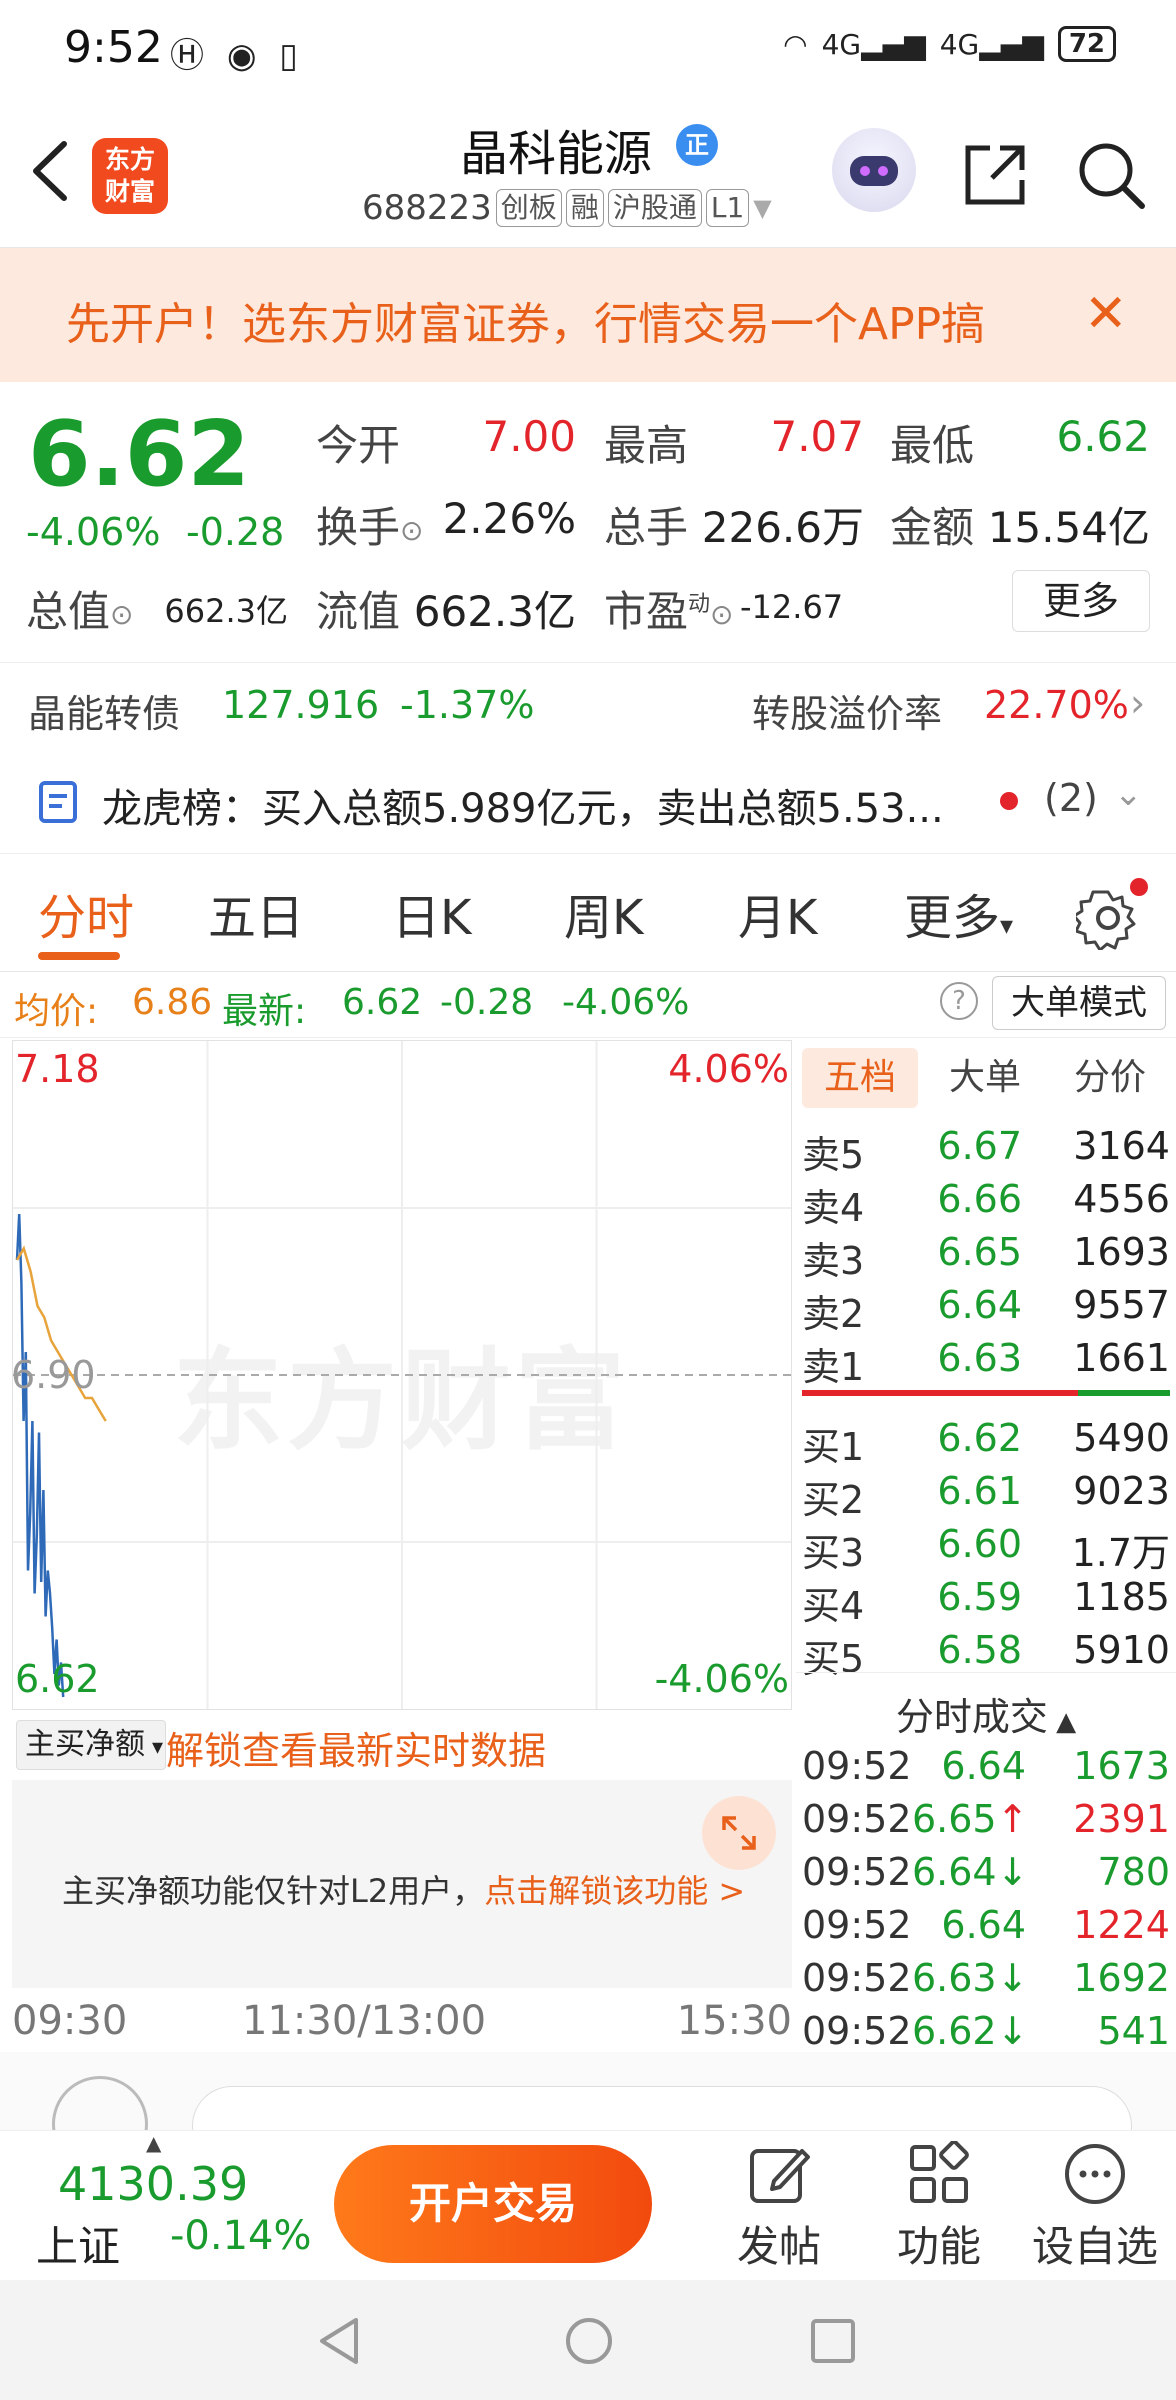  I want to click on close-icon: ✕, so click(1106, 314).